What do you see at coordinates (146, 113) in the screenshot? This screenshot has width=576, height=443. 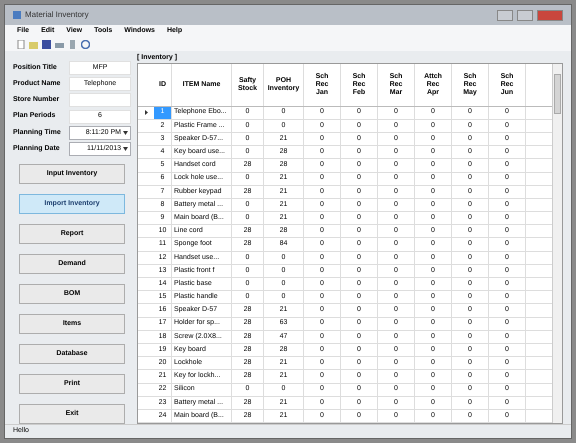 I see `current-row-icon` at bounding box center [146, 113].